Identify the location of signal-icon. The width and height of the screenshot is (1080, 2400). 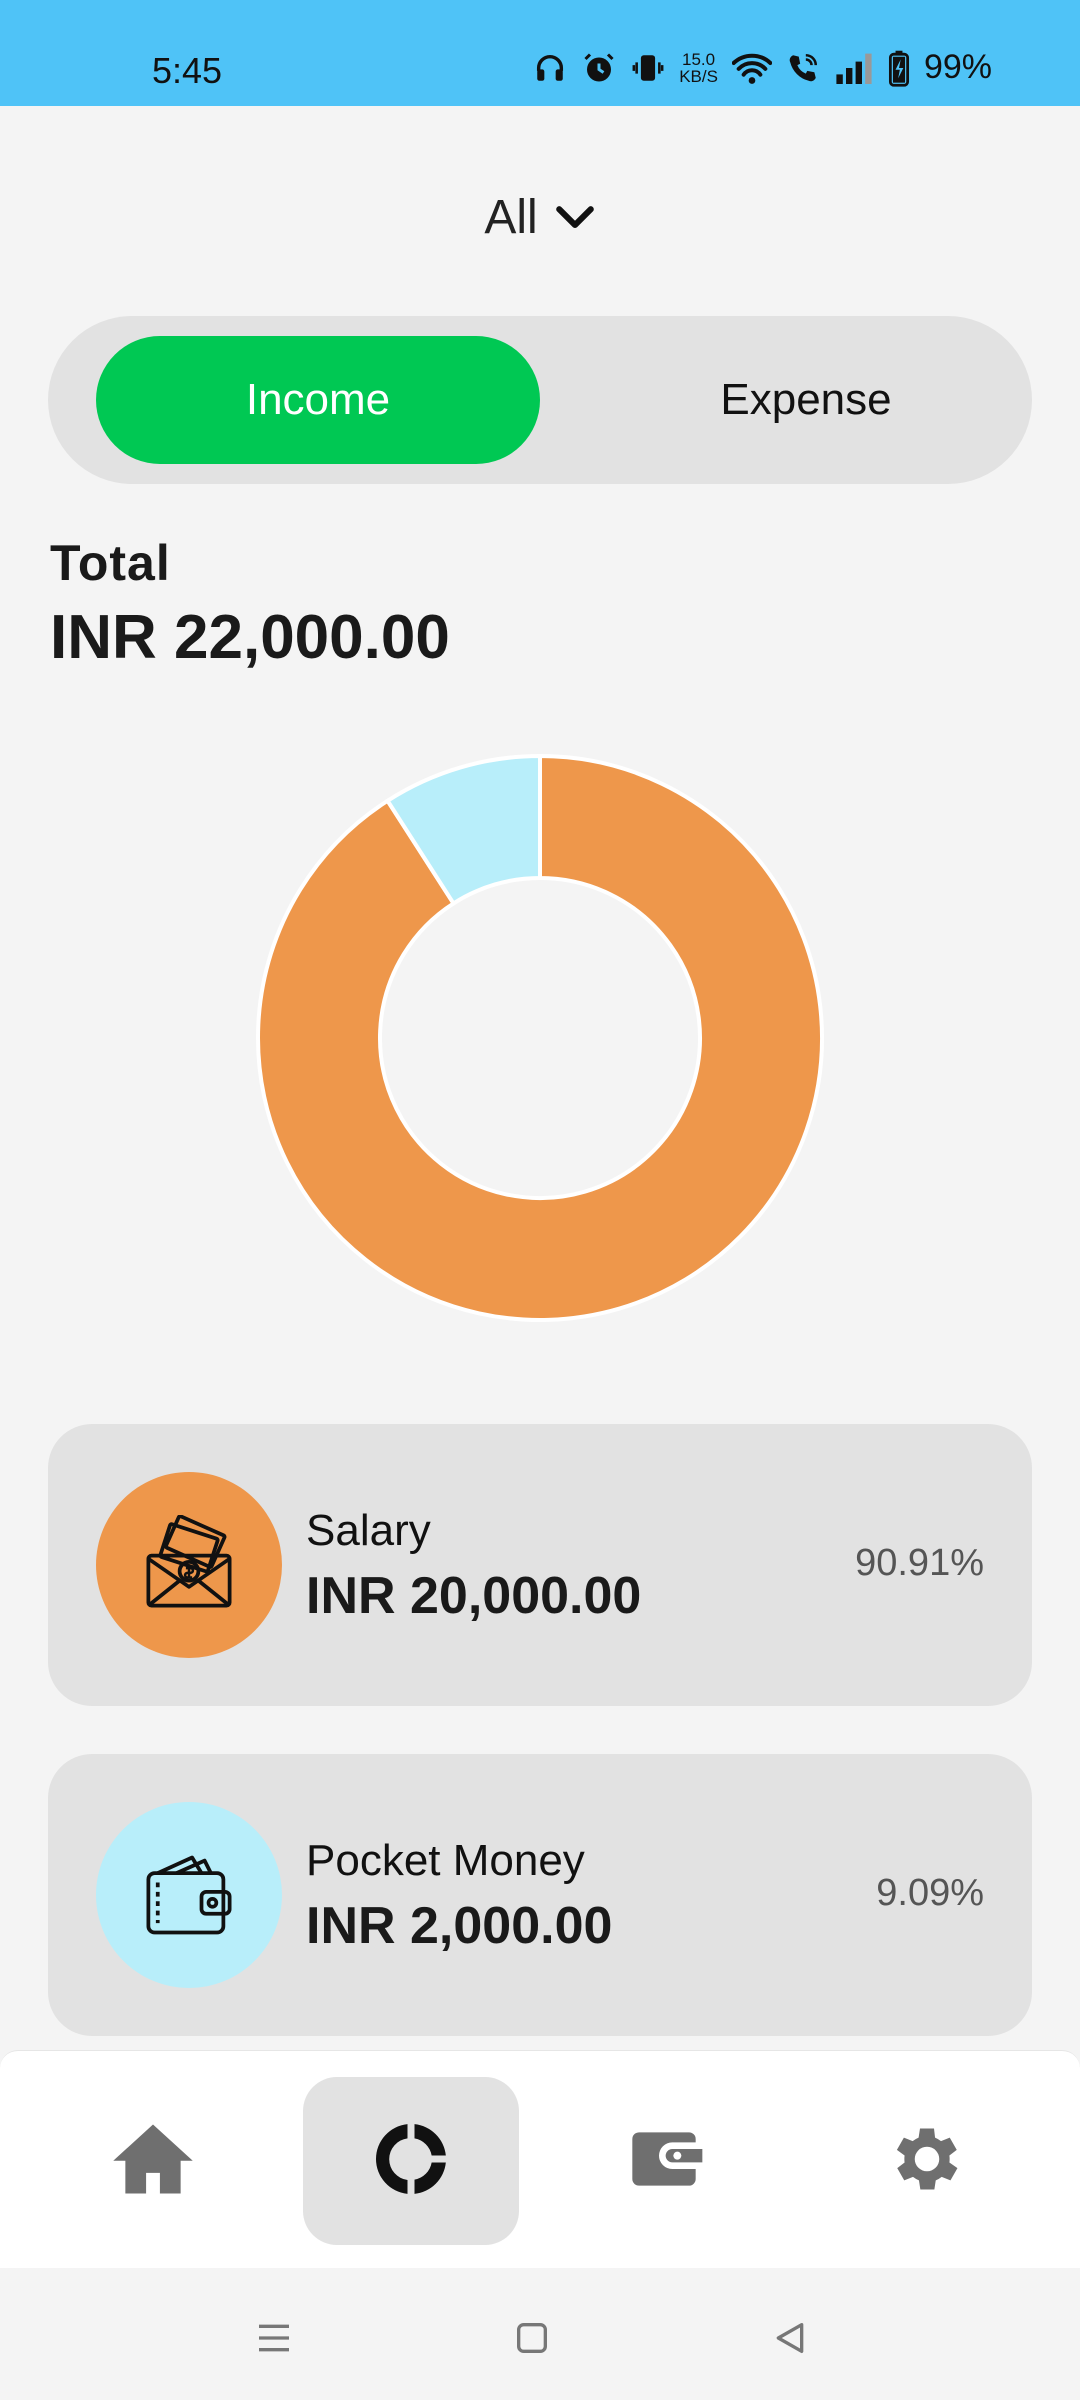
(854, 68).